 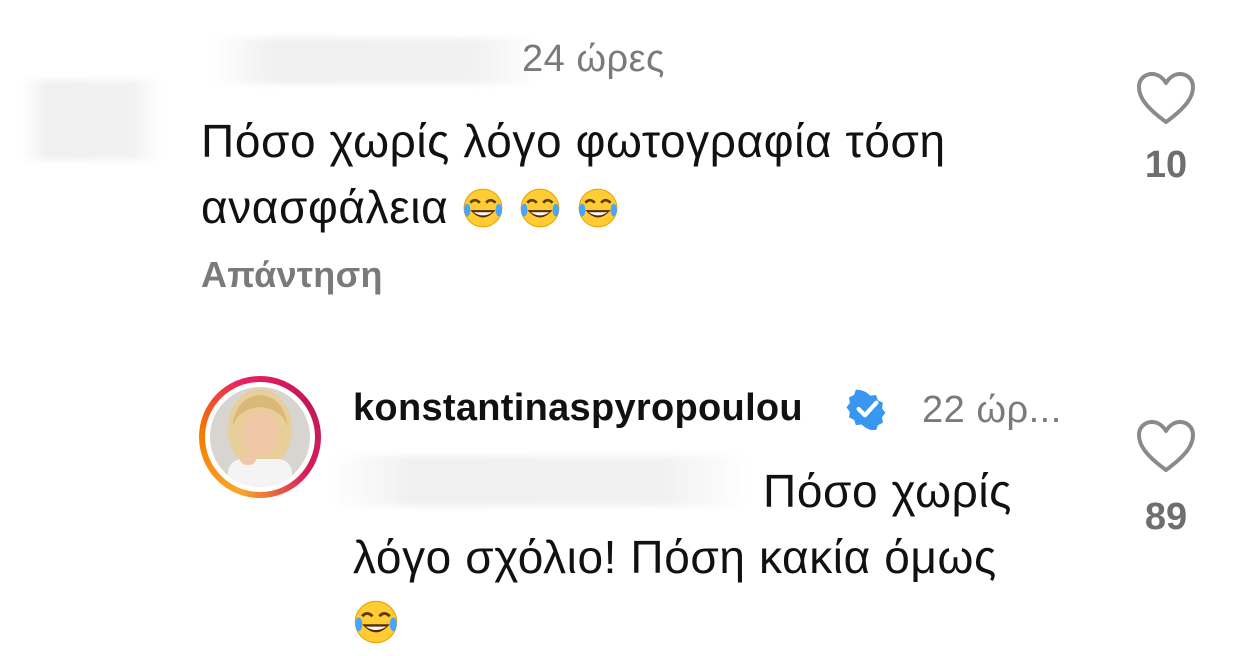 I want to click on comment-text-line-2: ανασφάλεια, so click(x=573, y=207).